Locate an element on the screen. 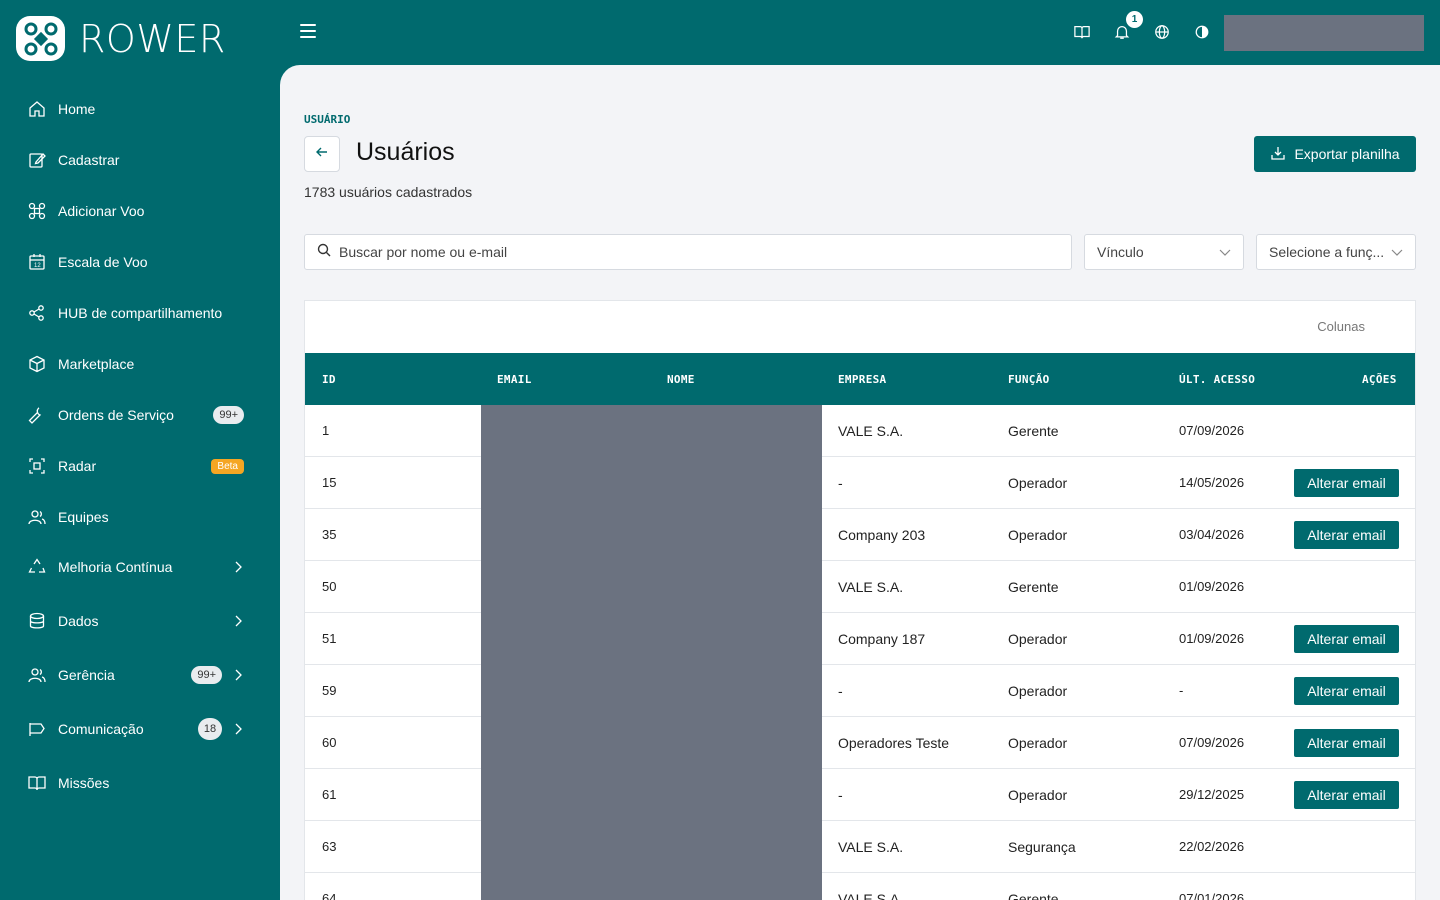  sidebar-item-hub: HUB de compartilhamento is located at coordinates (136, 313).